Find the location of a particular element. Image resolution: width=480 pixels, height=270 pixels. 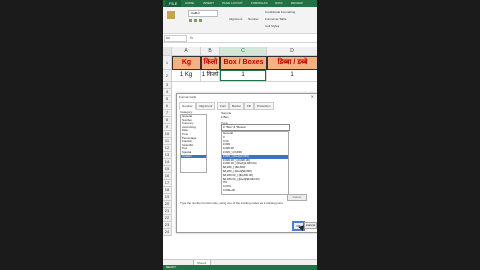

column-header-a: A is located at coordinates (186, 51).